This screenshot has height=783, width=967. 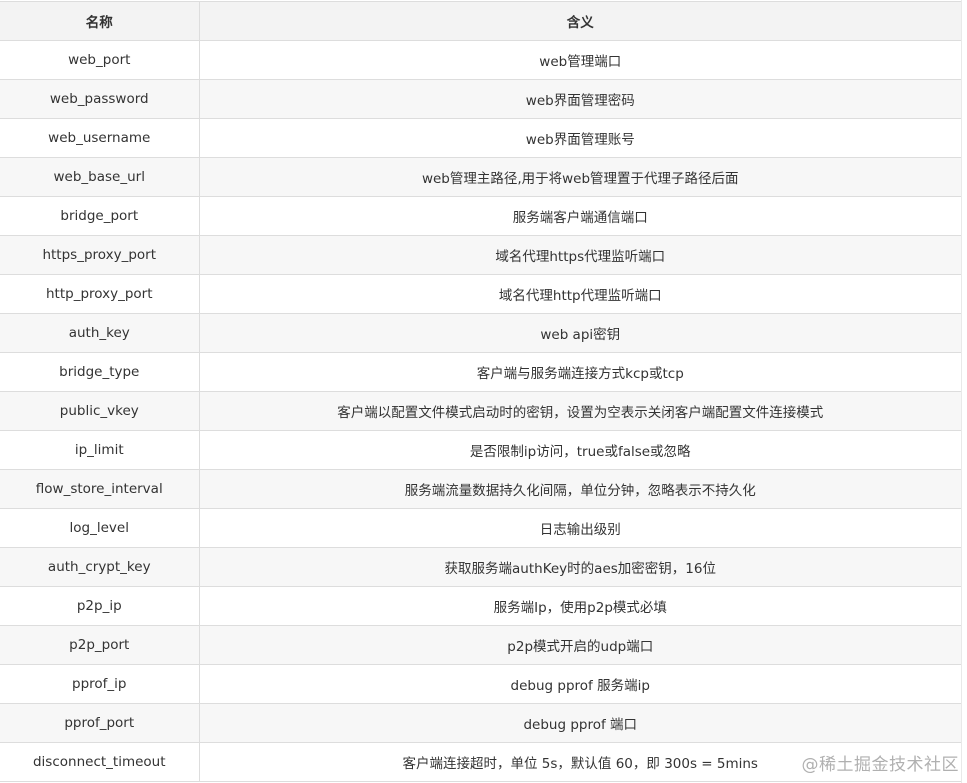 What do you see at coordinates (100, 99) in the screenshot?
I see `cell-param-name: web_password` at bounding box center [100, 99].